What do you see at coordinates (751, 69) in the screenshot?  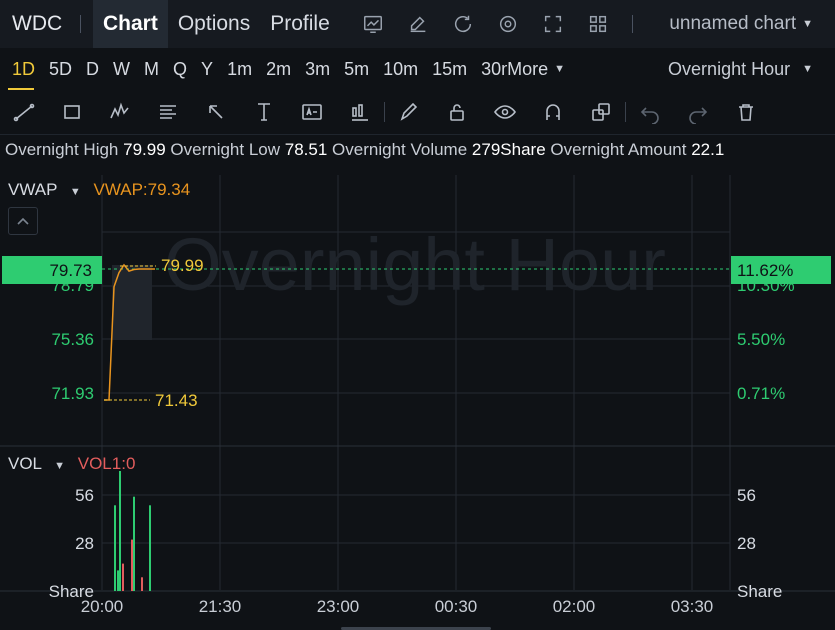 I see `session-selector: Overnight Hour ▼` at bounding box center [751, 69].